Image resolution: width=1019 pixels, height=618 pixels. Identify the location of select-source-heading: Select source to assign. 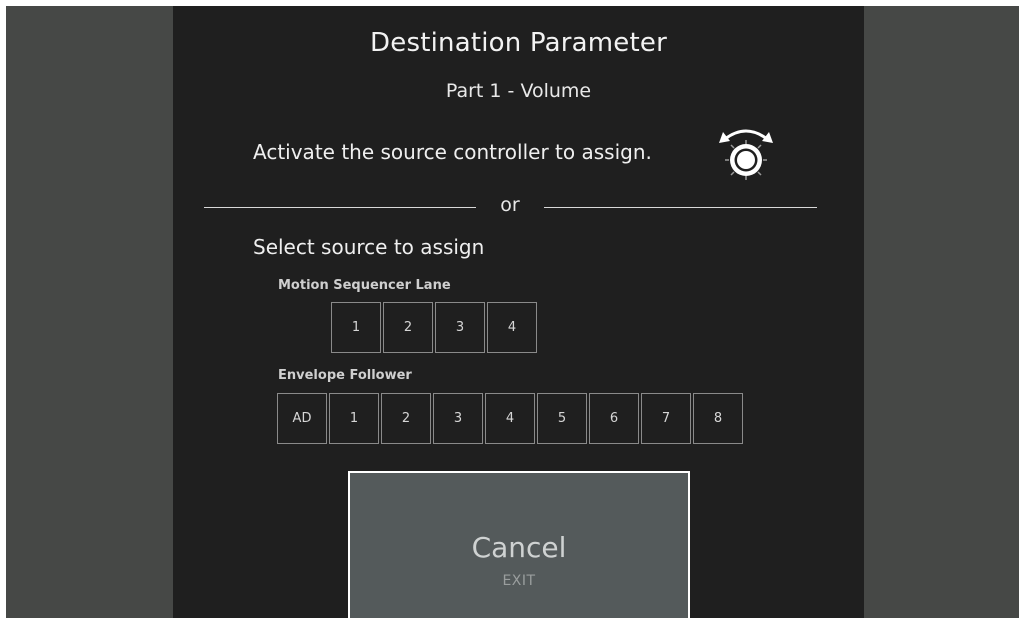
(369, 247).